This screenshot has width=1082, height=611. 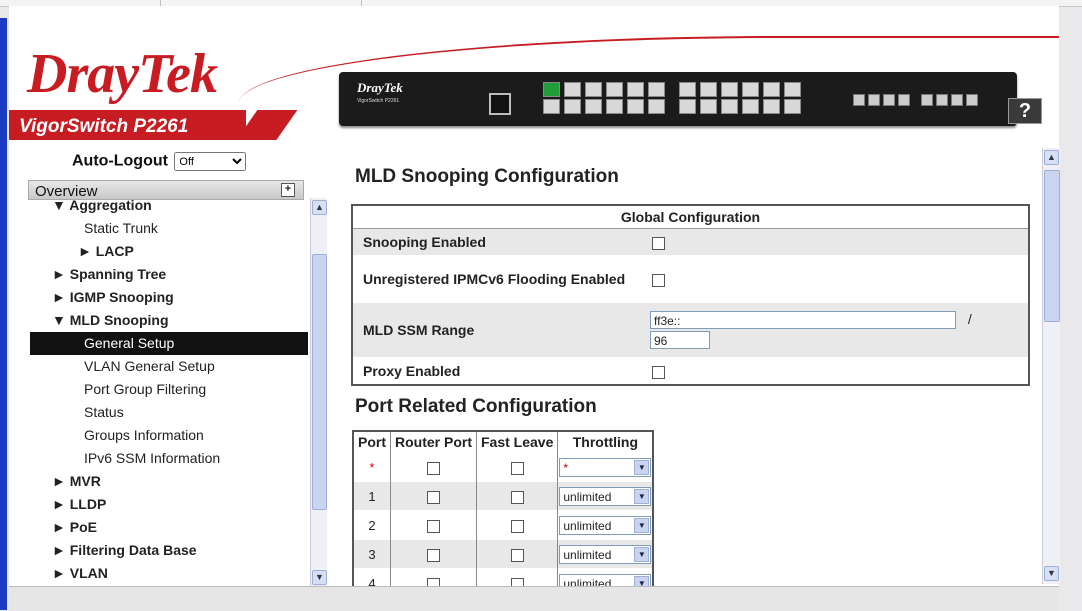 I want to click on sidebar-item-static-trunk: Static Trunk, so click(x=169, y=228).